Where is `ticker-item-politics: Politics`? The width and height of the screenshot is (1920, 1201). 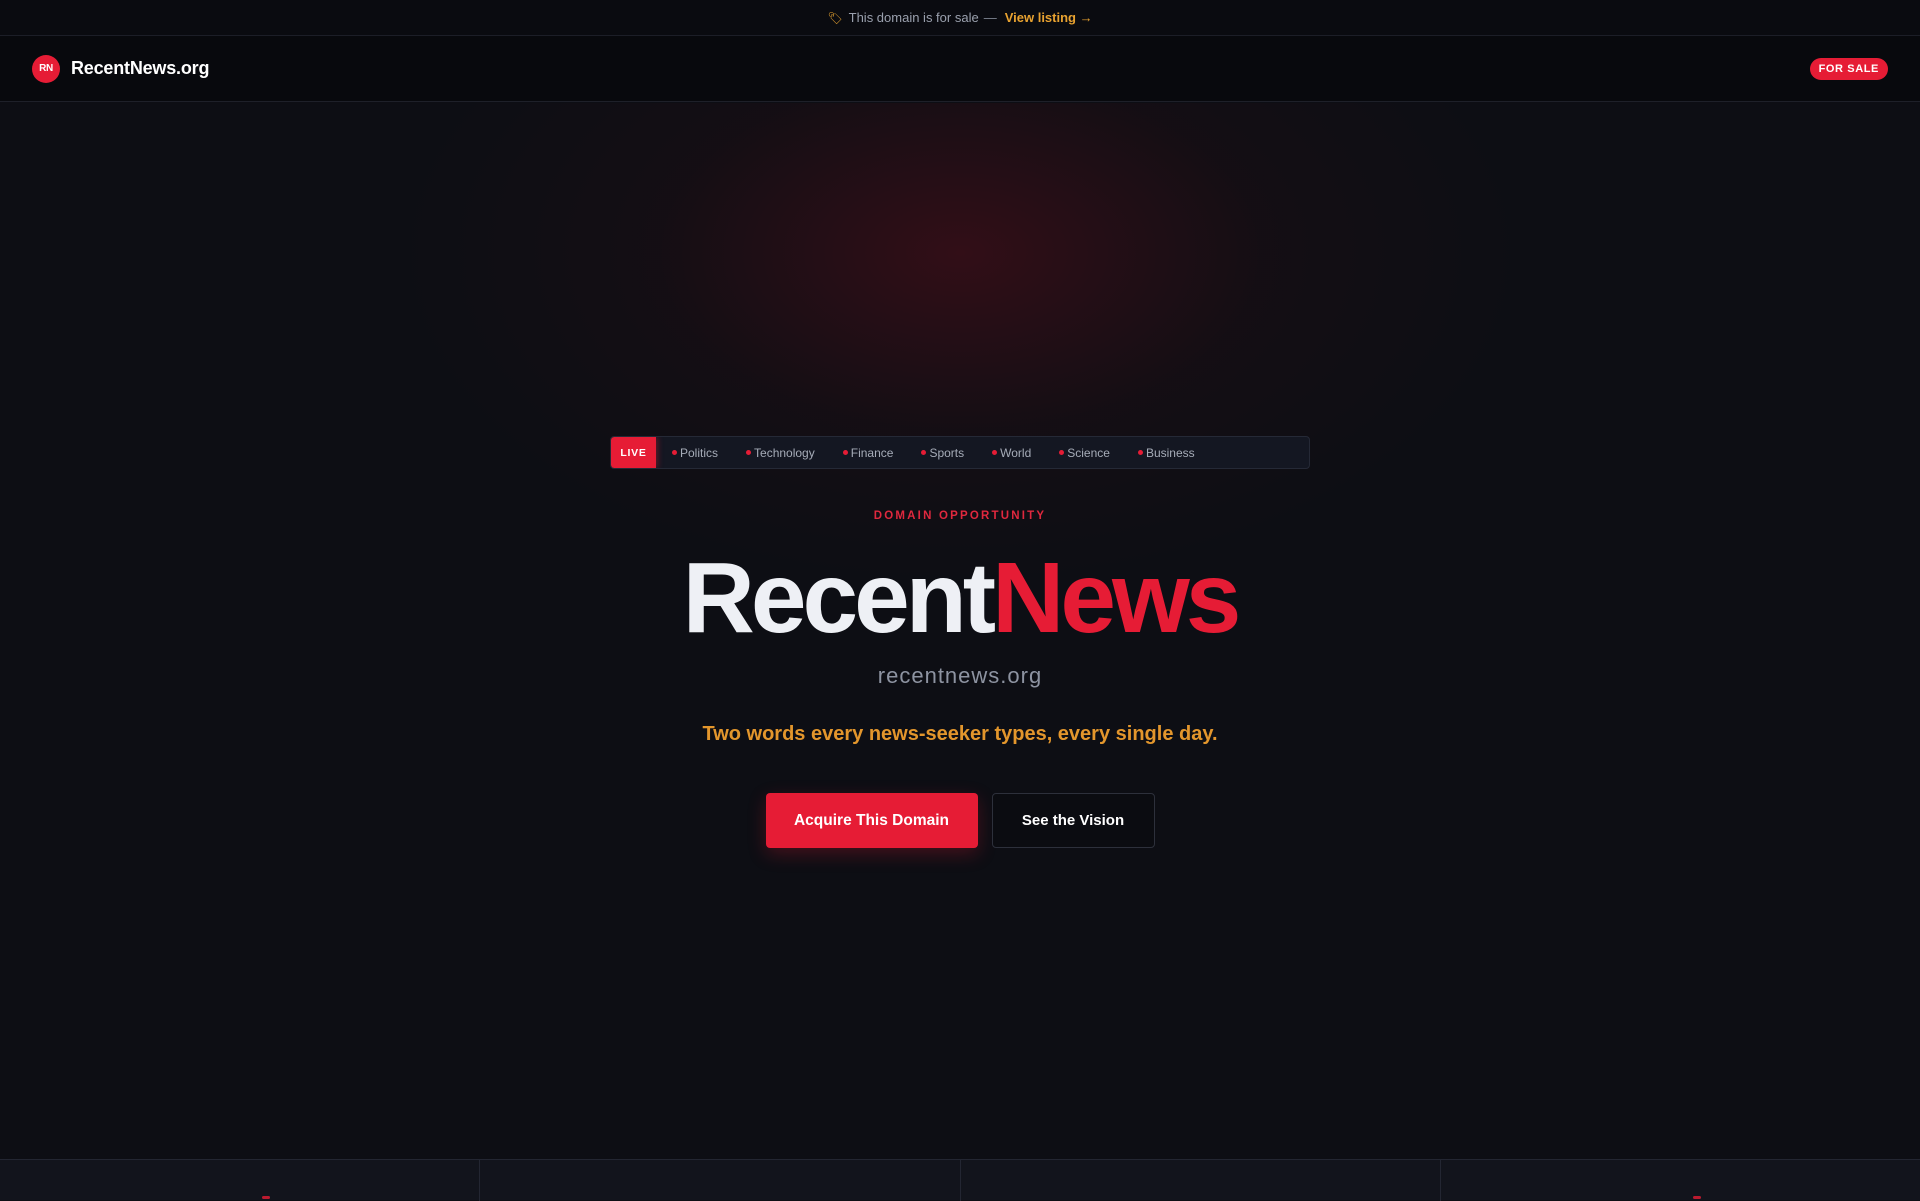 ticker-item-politics: Politics is located at coordinates (695, 453).